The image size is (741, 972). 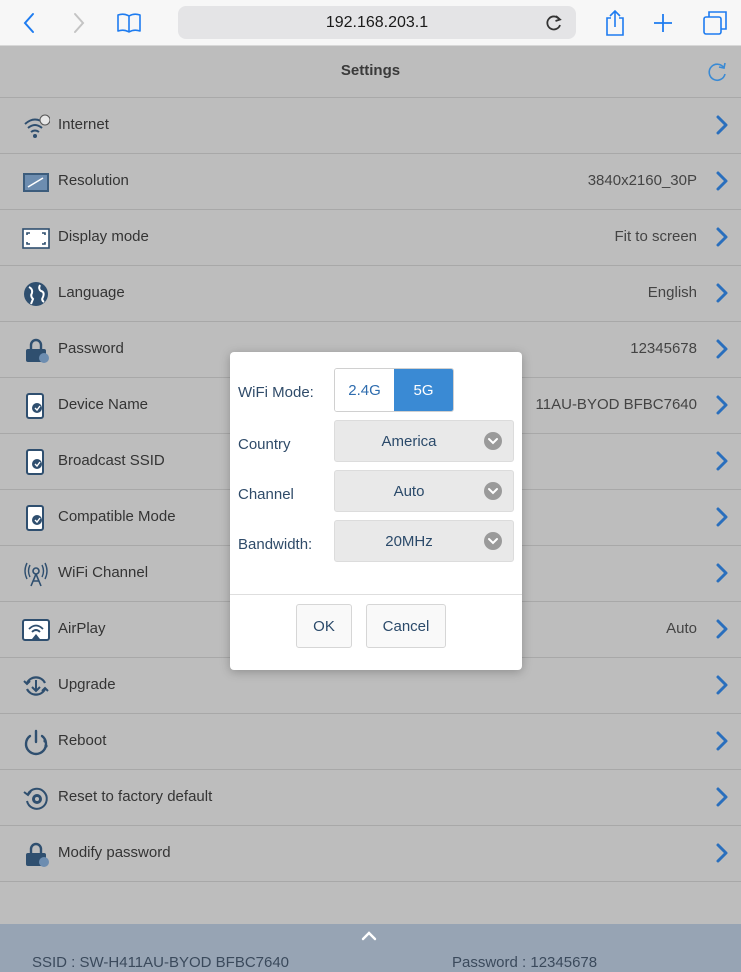 I want to click on wifi-mode-option-5g: 5G, so click(x=423, y=390).